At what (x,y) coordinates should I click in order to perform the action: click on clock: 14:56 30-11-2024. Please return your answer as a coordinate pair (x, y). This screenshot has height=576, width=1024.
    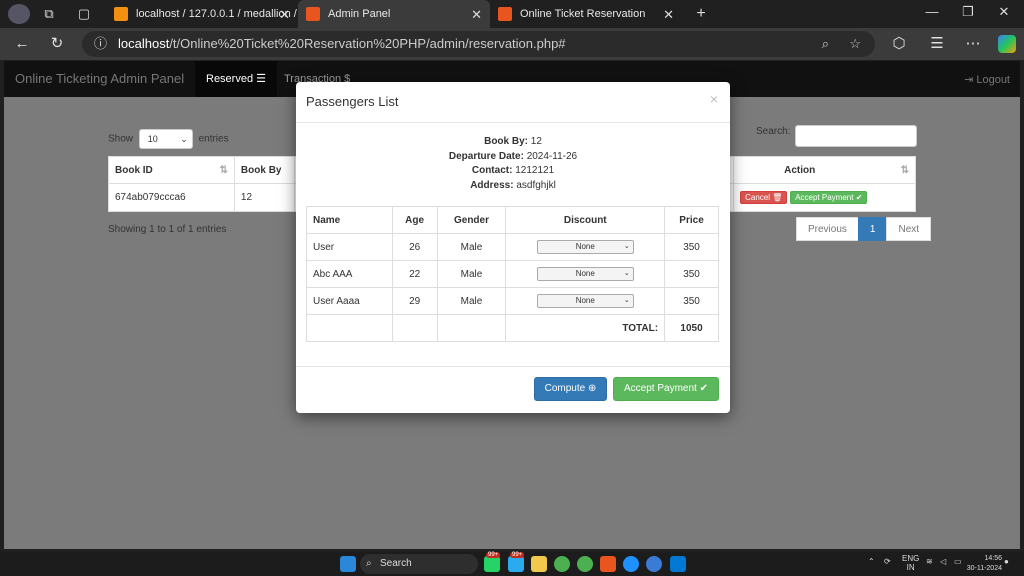
    Looking at the image, I should click on (984, 564).